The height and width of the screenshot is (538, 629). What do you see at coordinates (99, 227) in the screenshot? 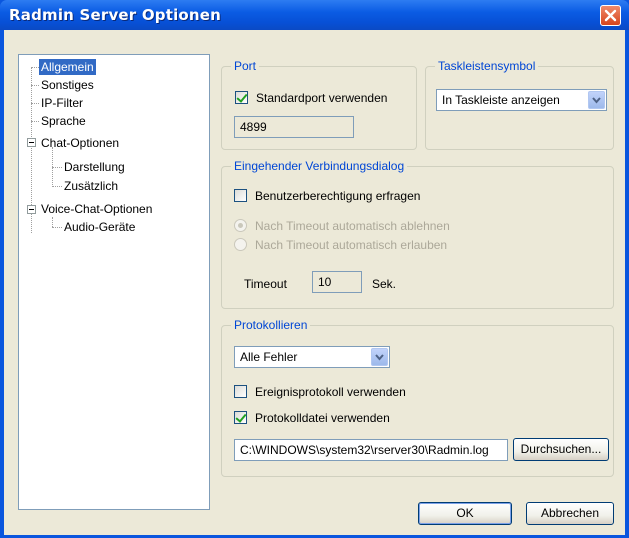
I see `tree-item-audio-geraete: Audio-Geräte` at bounding box center [99, 227].